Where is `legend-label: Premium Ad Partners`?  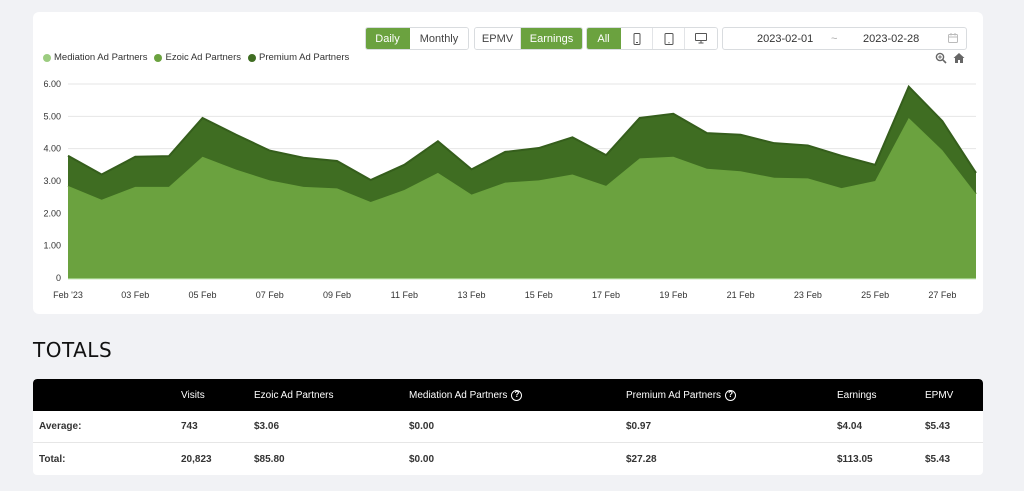
legend-label: Premium Ad Partners is located at coordinates (304, 57).